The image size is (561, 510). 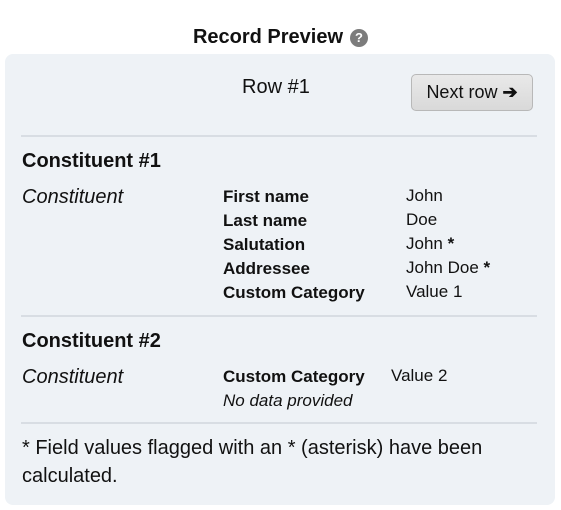 I want to click on field-value-text: Doe, so click(x=422, y=219).